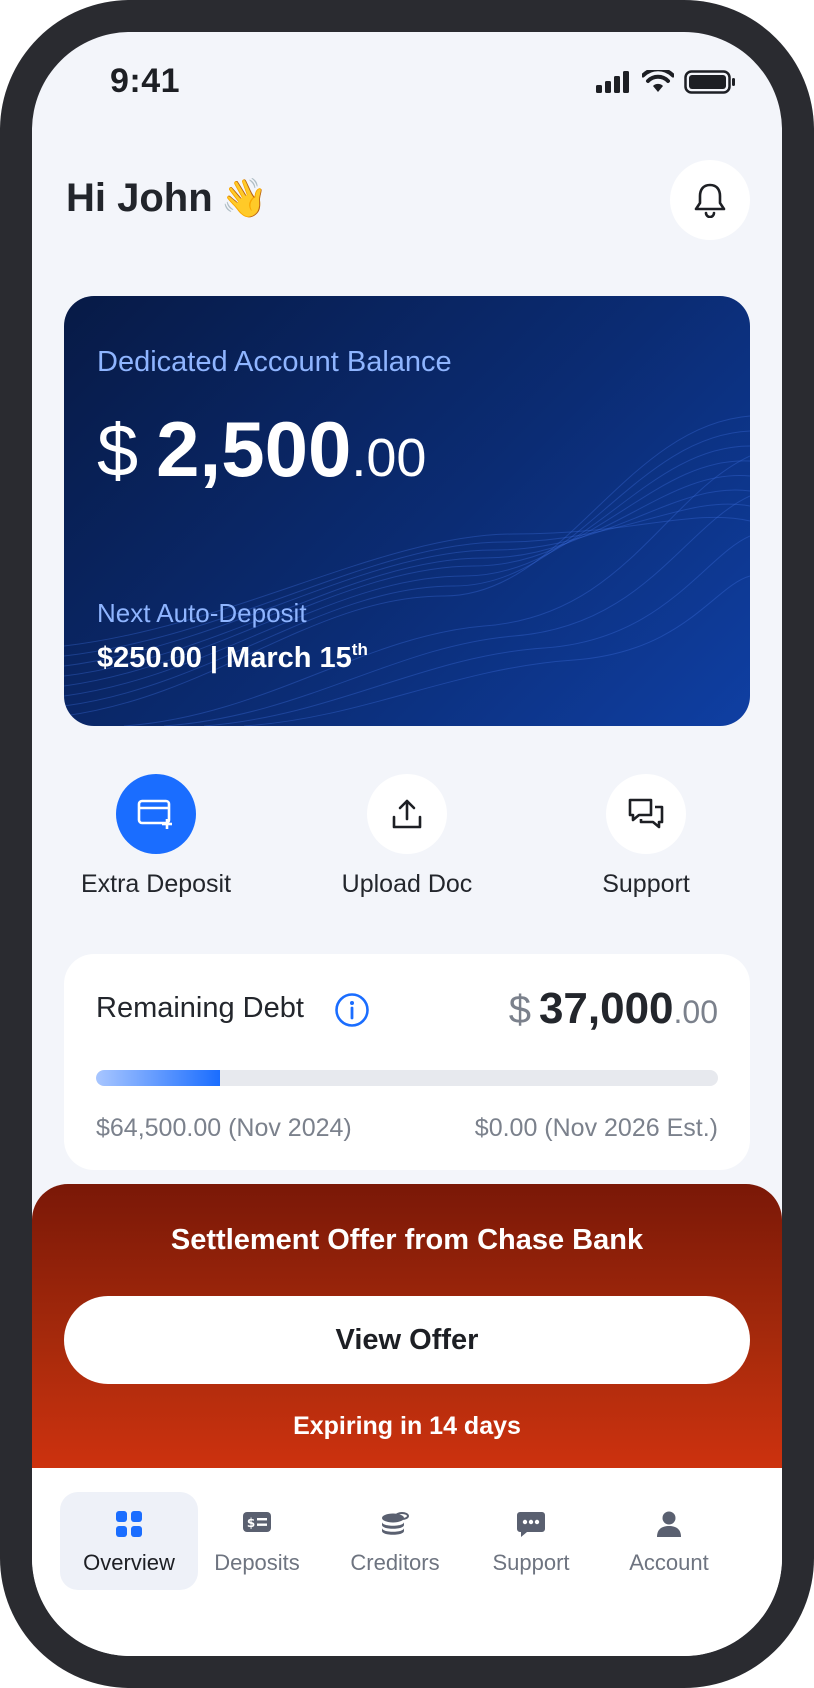 The height and width of the screenshot is (1688, 814). What do you see at coordinates (531, 1541) in the screenshot?
I see `tab-support: Support` at bounding box center [531, 1541].